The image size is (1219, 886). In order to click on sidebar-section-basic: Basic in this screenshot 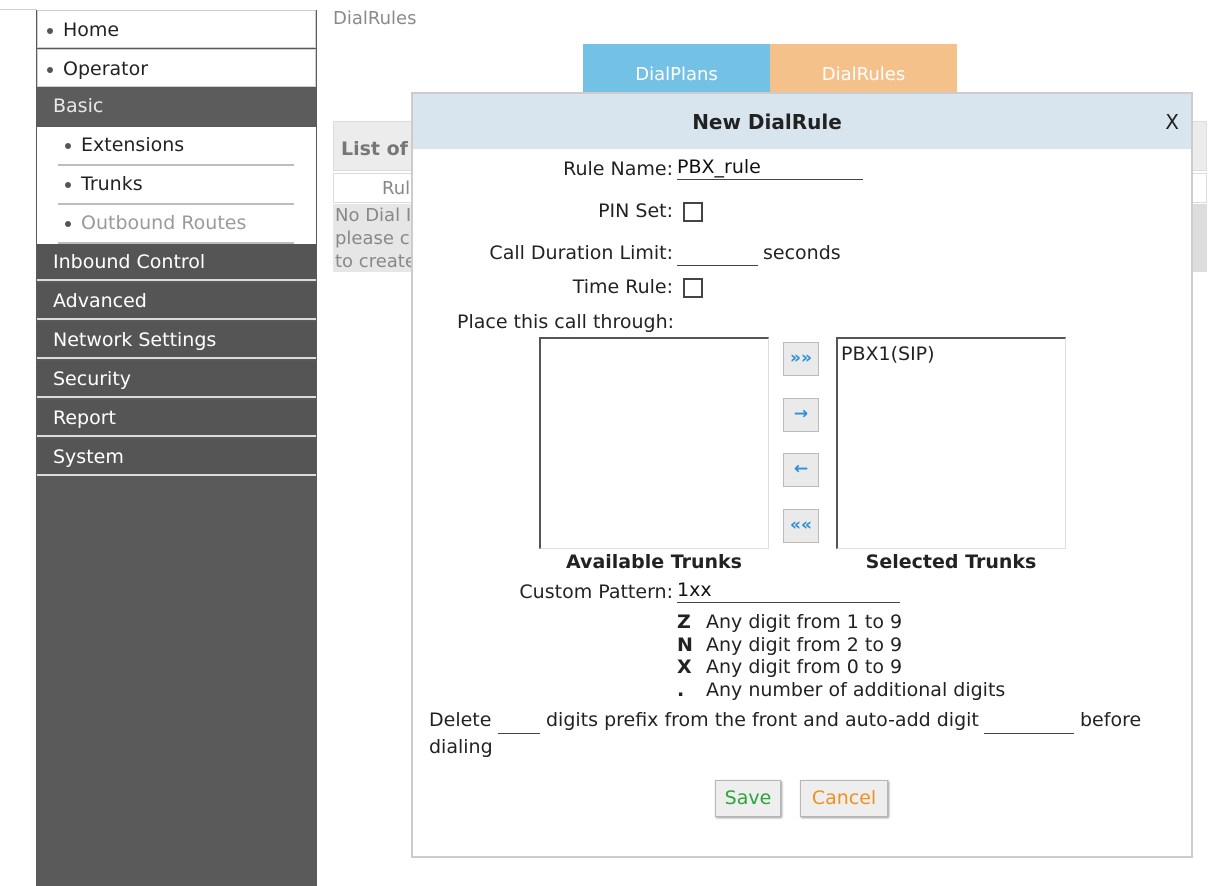, I will do `click(176, 106)`.